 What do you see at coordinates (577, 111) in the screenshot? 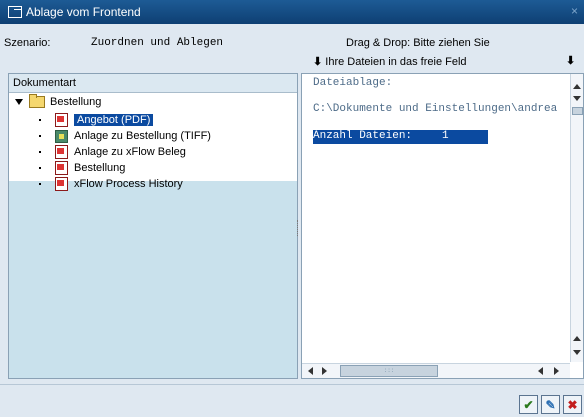
I see `scroll-thumb` at bounding box center [577, 111].